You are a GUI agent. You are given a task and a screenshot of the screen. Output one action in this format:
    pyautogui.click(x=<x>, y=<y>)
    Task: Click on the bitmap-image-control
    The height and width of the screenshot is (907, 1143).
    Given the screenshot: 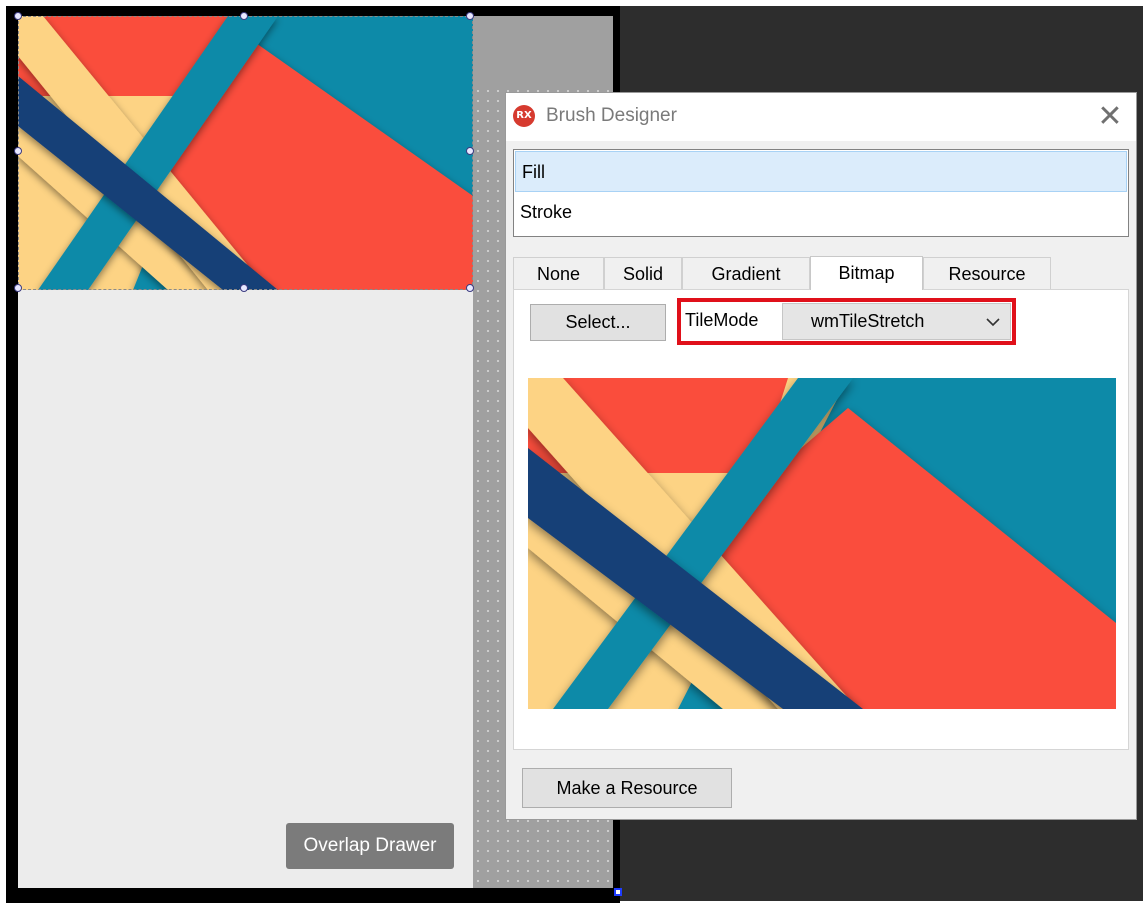 What is the action you would take?
    pyautogui.click(x=245, y=153)
    